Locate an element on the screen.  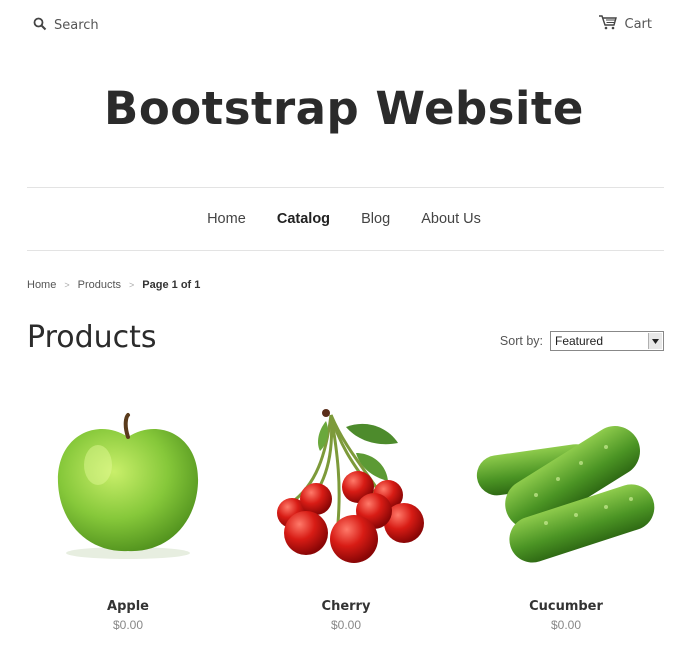
nav-item-catalog: Catalog is located at coordinates (303, 219).